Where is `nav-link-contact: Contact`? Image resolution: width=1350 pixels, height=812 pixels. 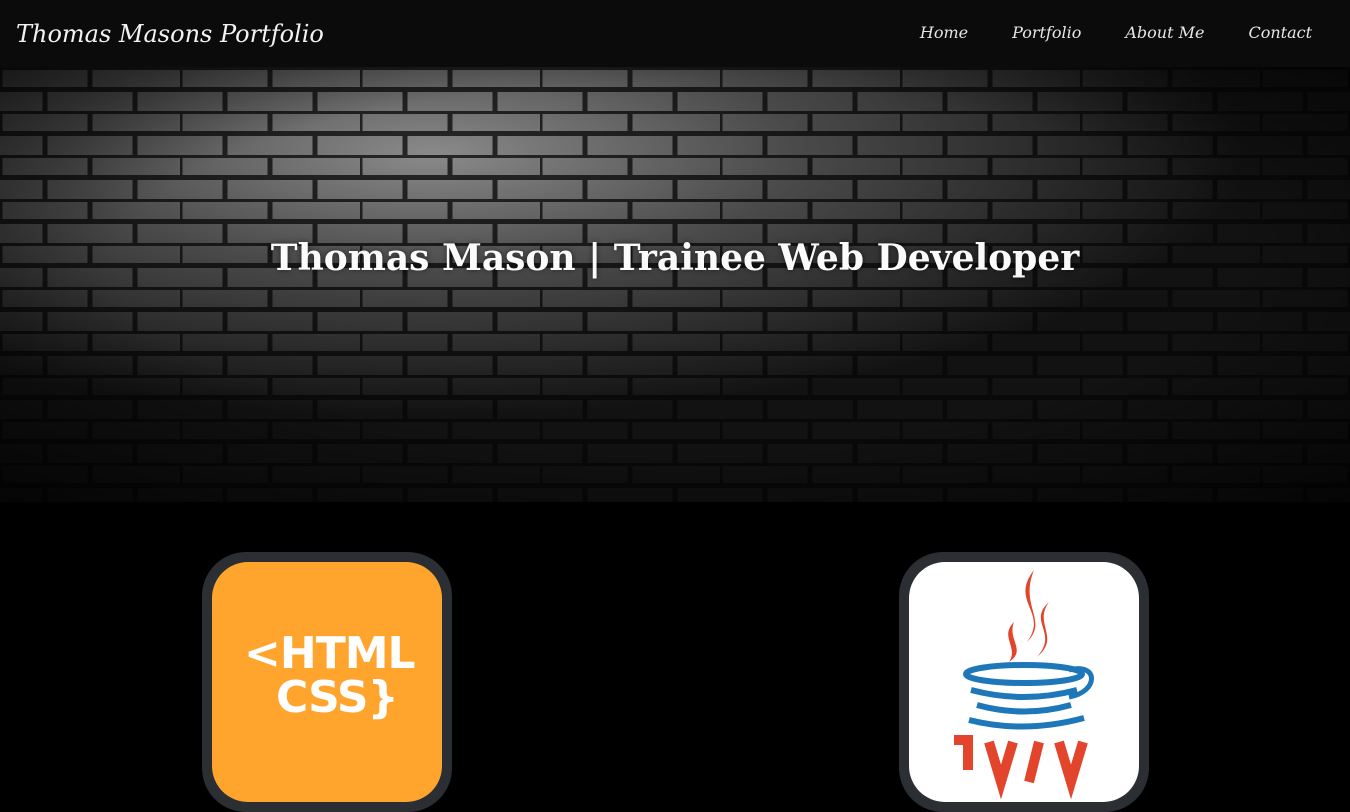 nav-link-contact: Contact is located at coordinates (1280, 32).